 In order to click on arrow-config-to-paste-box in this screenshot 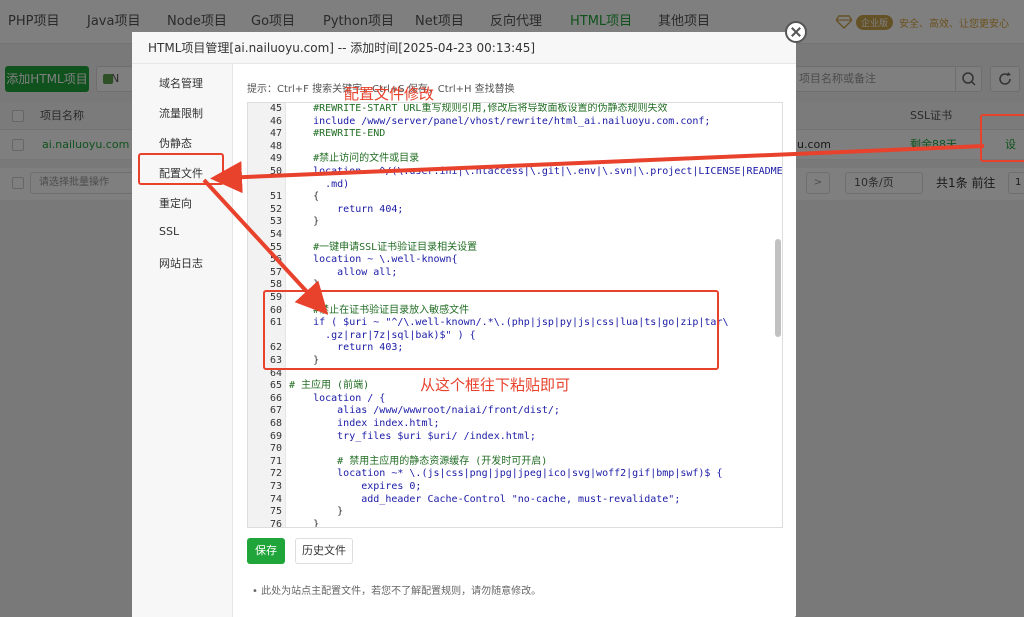, I will do `click(265, 246)`.